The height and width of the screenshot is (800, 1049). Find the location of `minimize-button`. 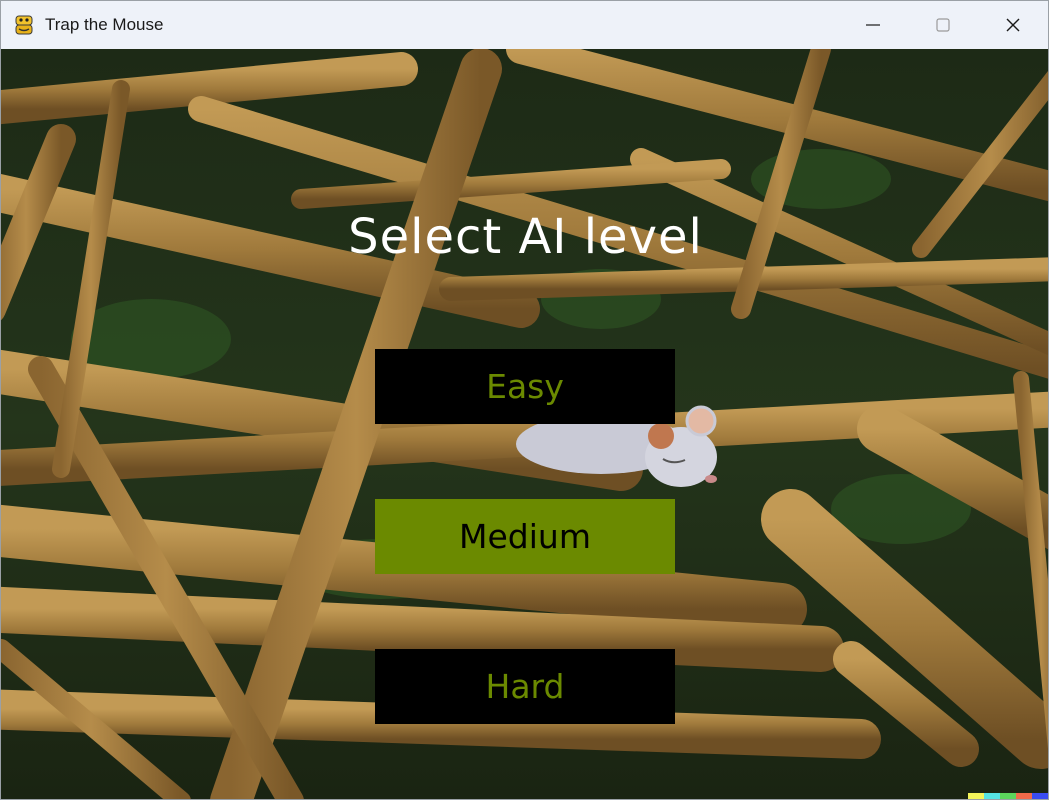

minimize-button is located at coordinates (873, 25).